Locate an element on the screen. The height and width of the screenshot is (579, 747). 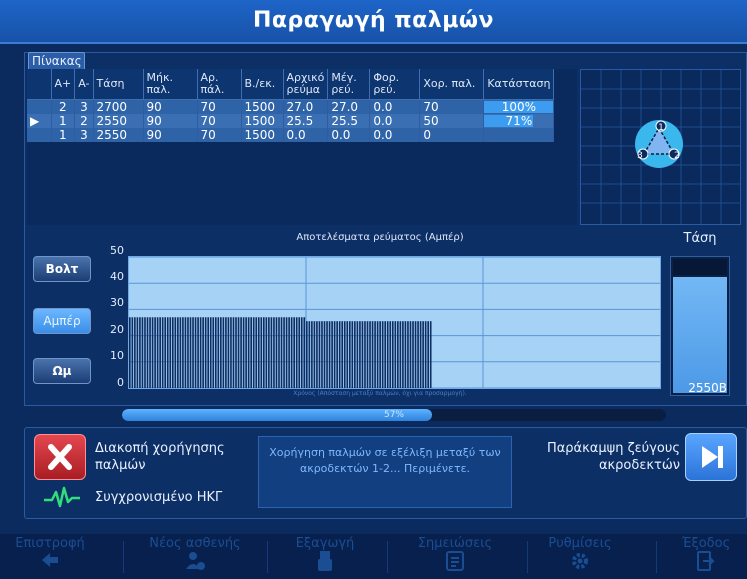
cell-pulse-count: 70 is located at coordinates (219, 120).